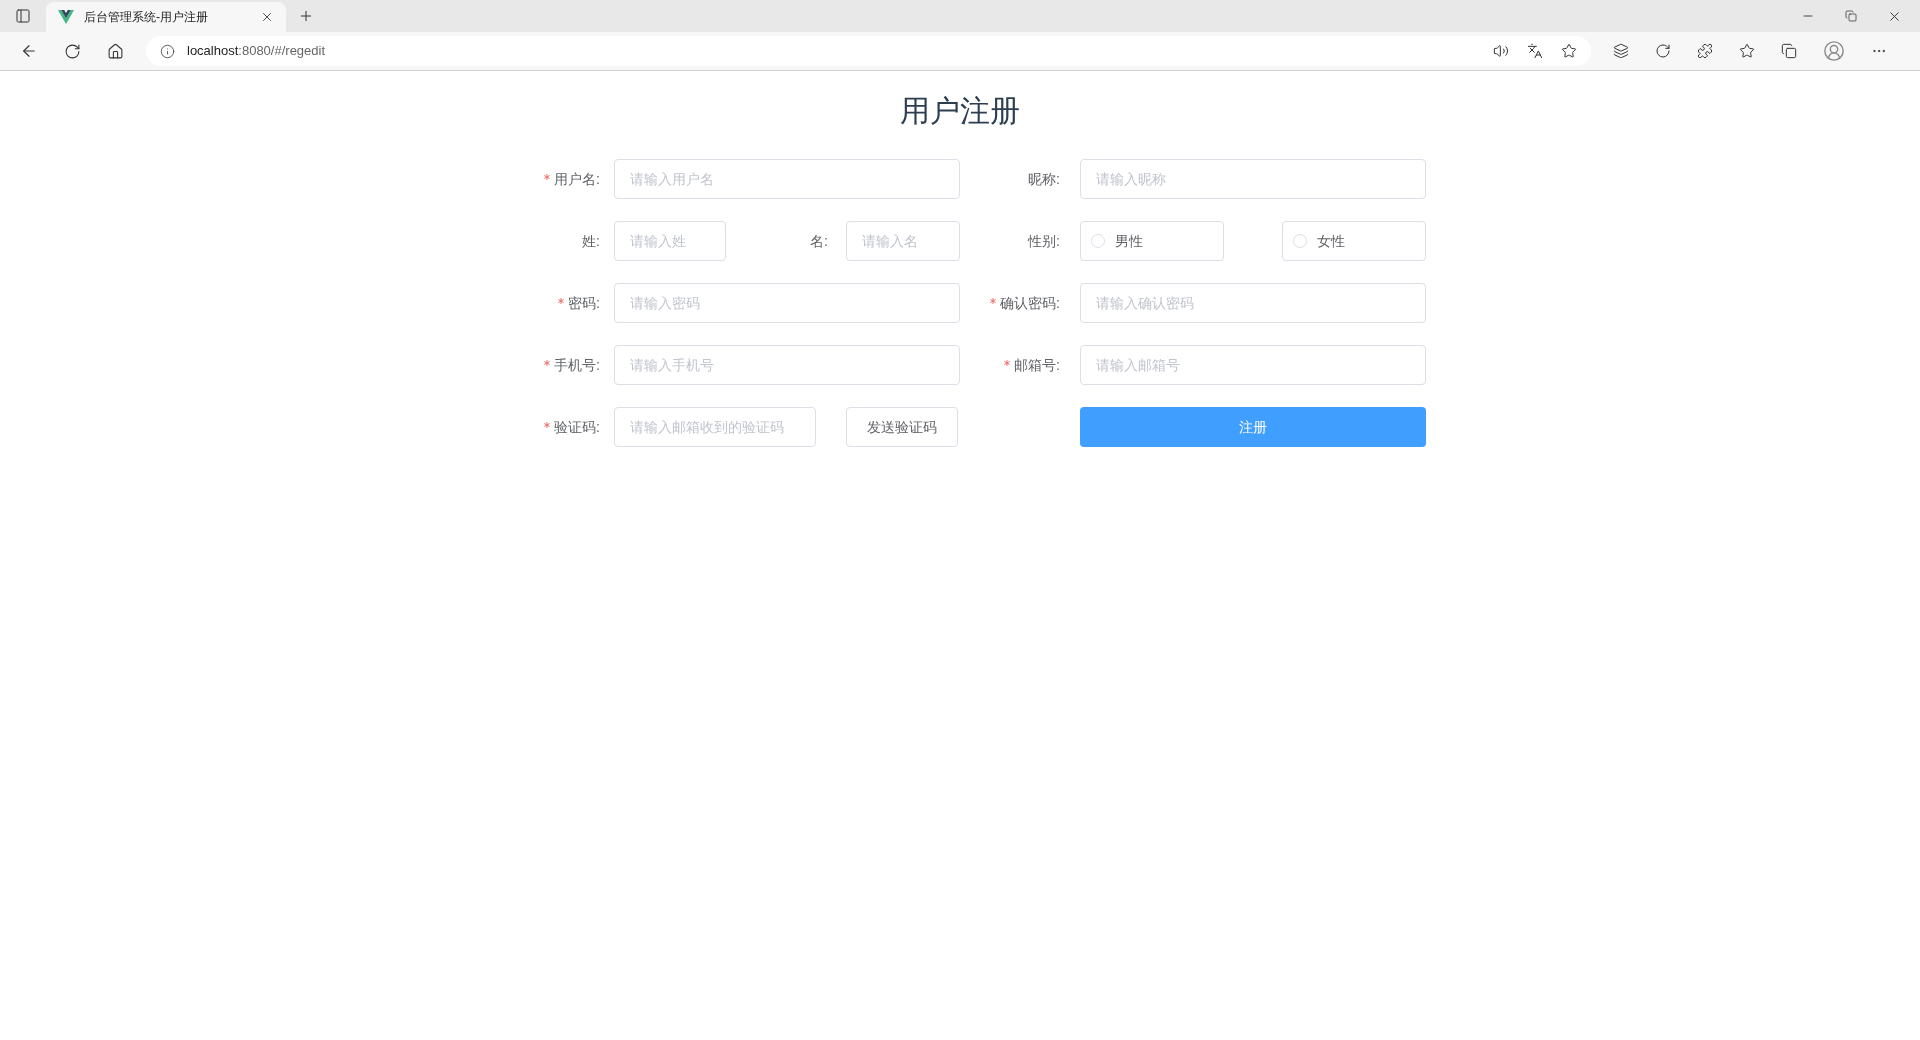 This screenshot has width=1920, height=1040. What do you see at coordinates (902, 427) in the screenshot?
I see `send-code-button: 发送验证码` at bounding box center [902, 427].